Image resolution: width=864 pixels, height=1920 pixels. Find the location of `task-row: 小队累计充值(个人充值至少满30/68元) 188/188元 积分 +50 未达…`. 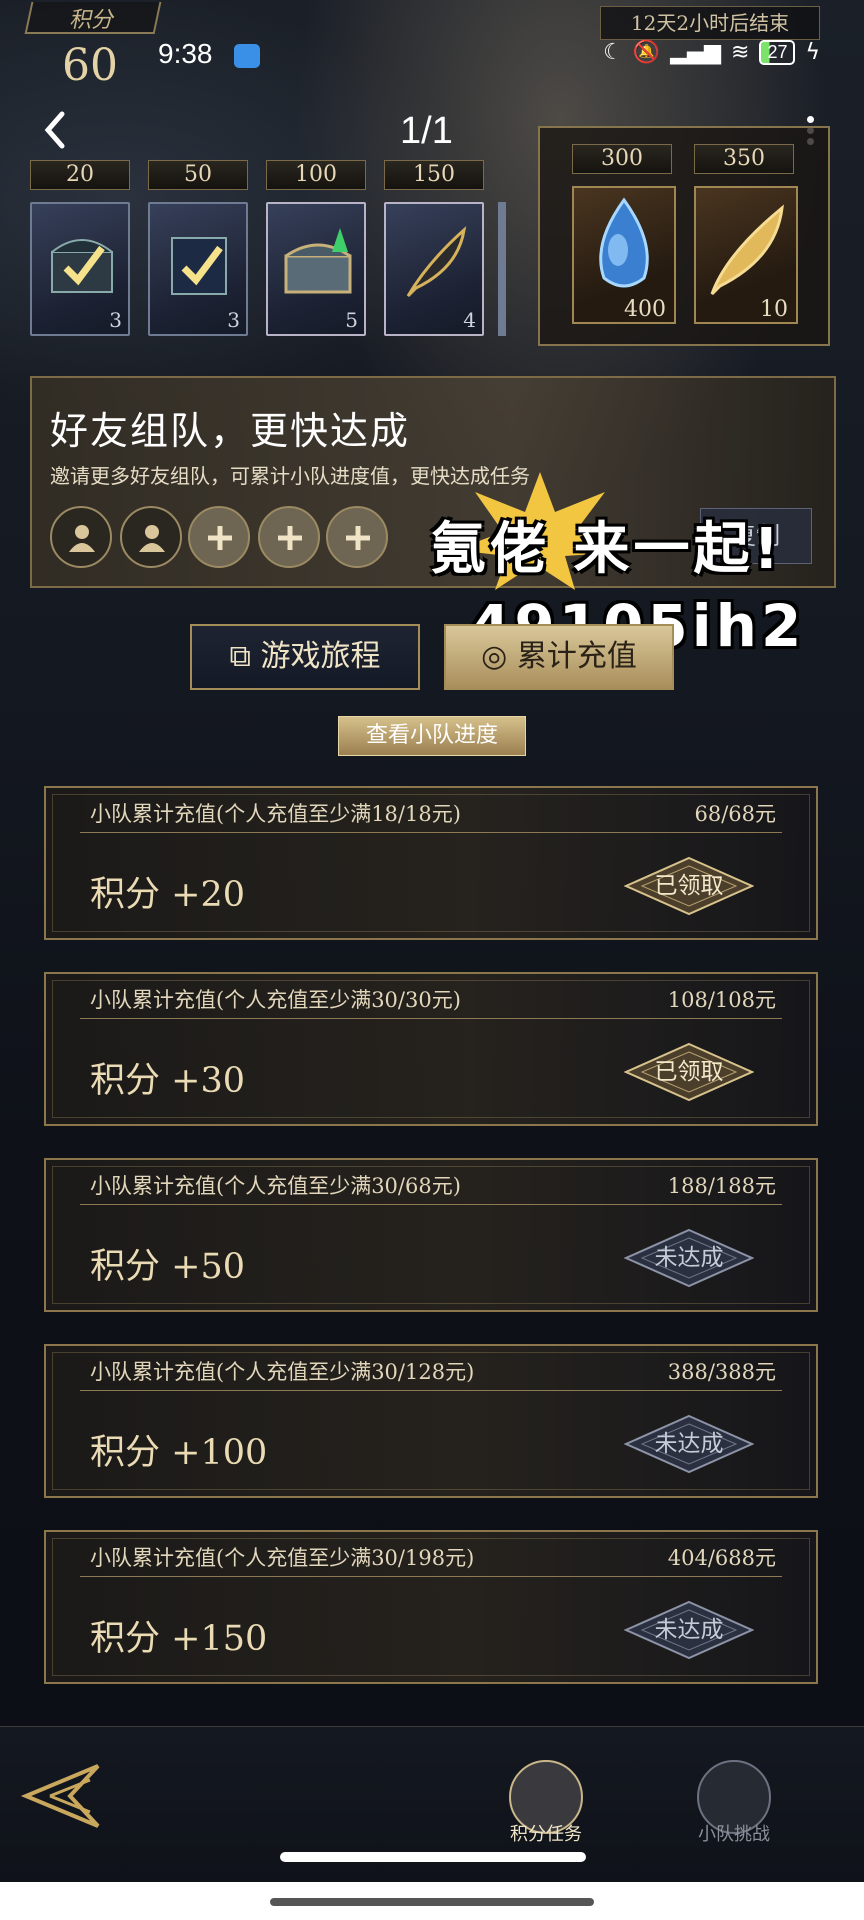

task-row: 小队累计充值(个人充值至少满30/68元) 188/188元 积分 +50 未达… is located at coordinates (431, 1235).